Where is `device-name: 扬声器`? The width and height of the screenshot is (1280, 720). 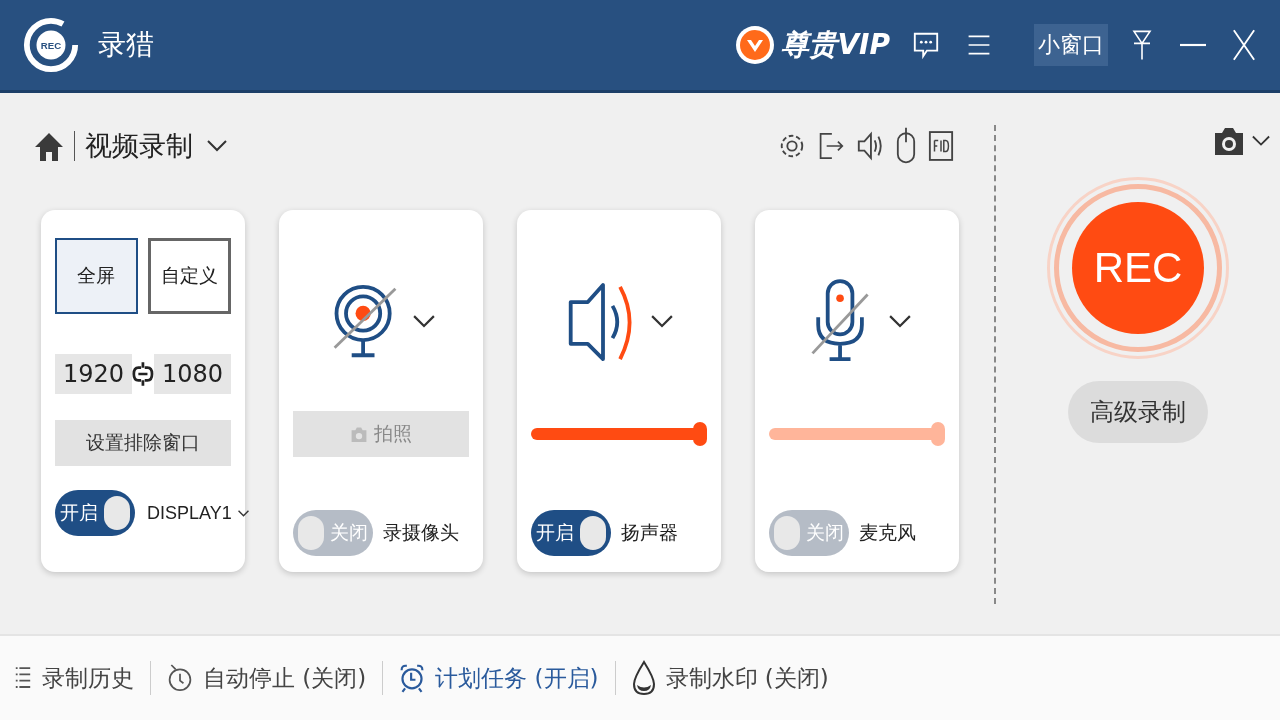 device-name: 扬声器 is located at coordinates (649, 532).